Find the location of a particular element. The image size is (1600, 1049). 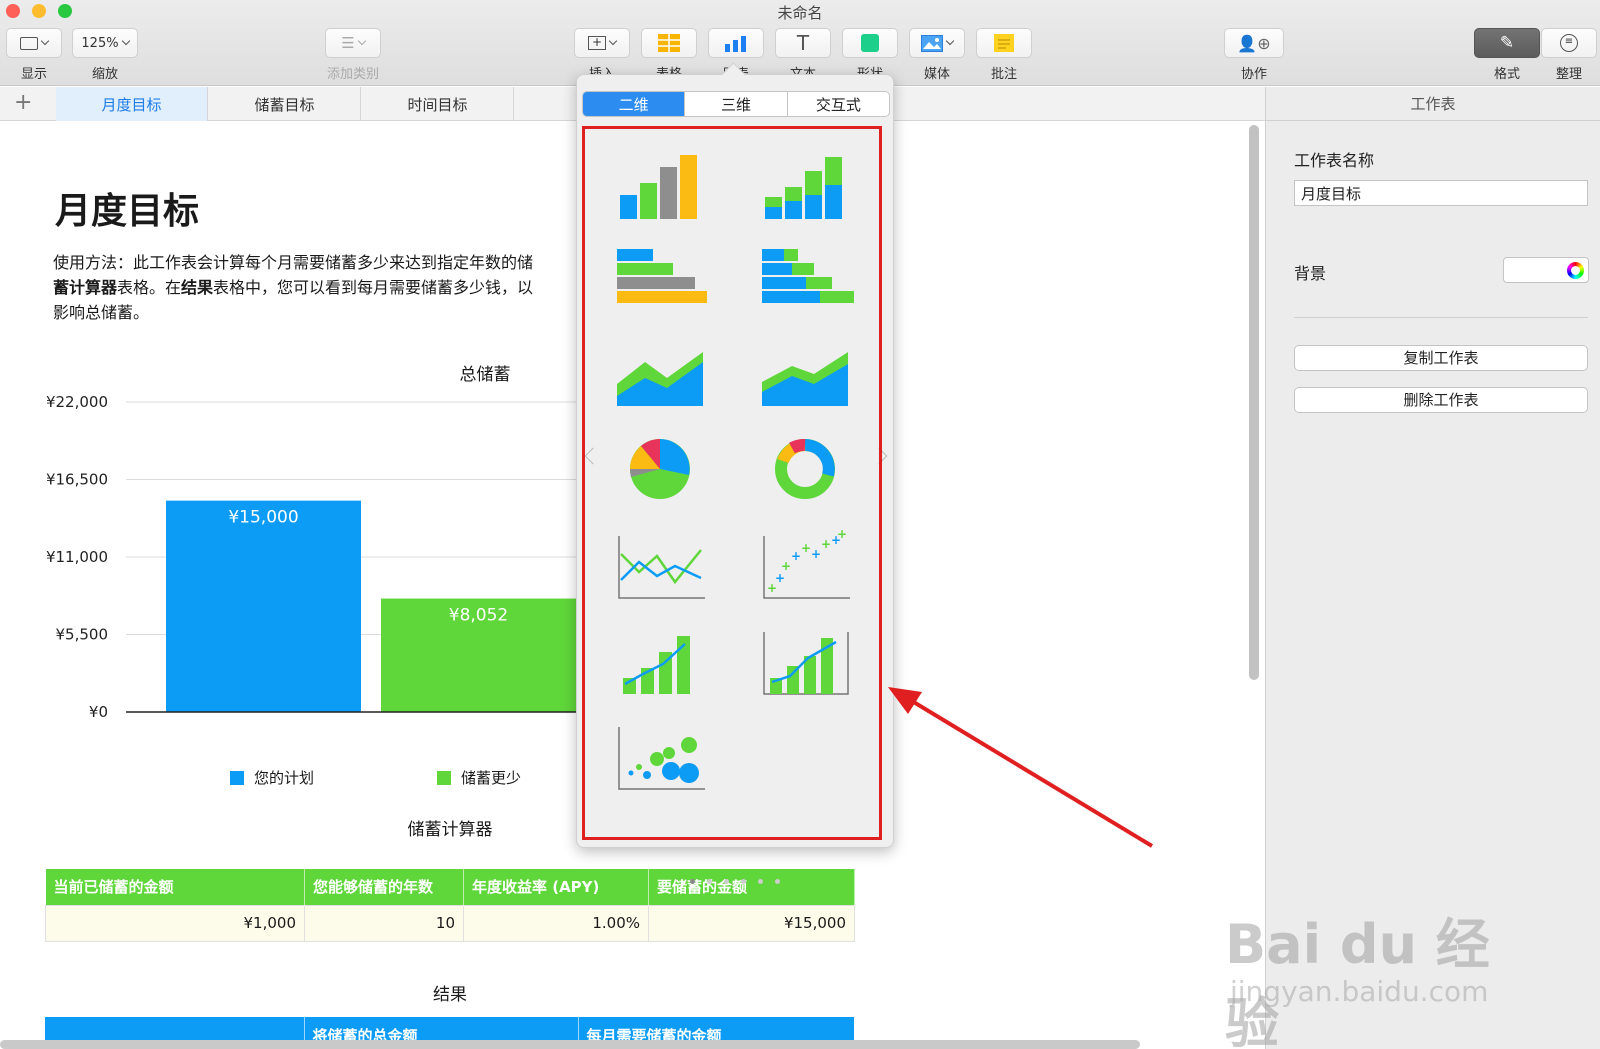

pie-chart-option is located at coordinates (660, 469).